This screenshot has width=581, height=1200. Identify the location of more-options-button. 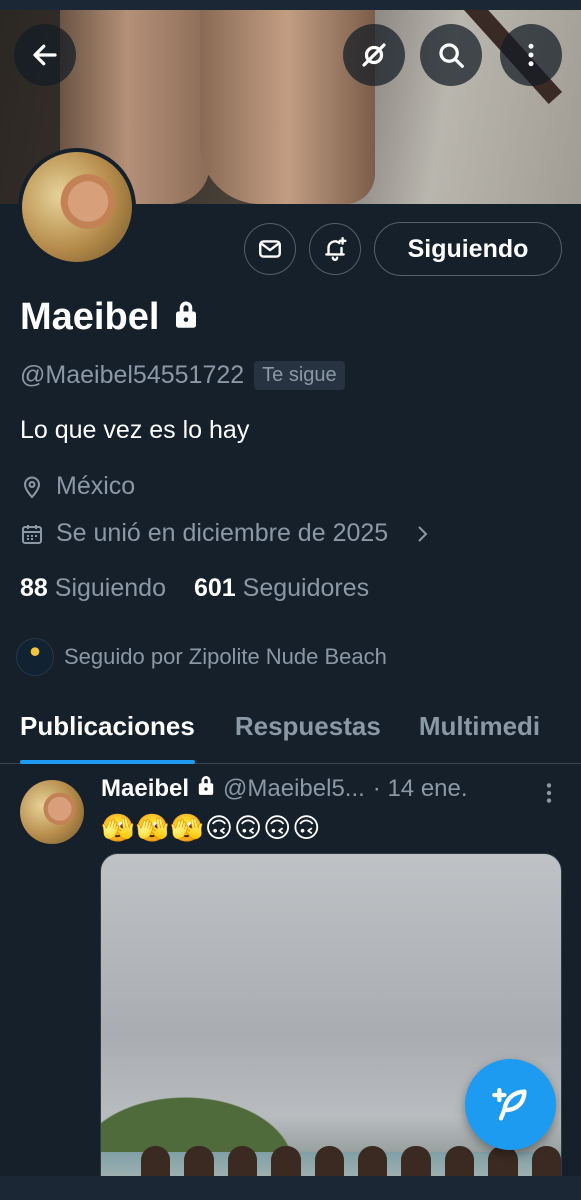
(531, 55).